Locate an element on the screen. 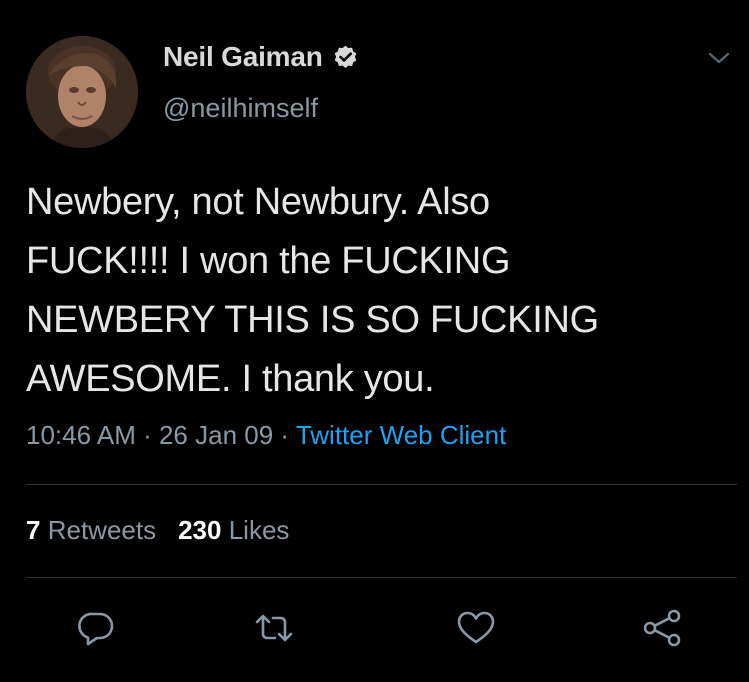 Image resolution: width=749 pixels, height=682 pixels. heart-icon is located at coordinates (476, 627).